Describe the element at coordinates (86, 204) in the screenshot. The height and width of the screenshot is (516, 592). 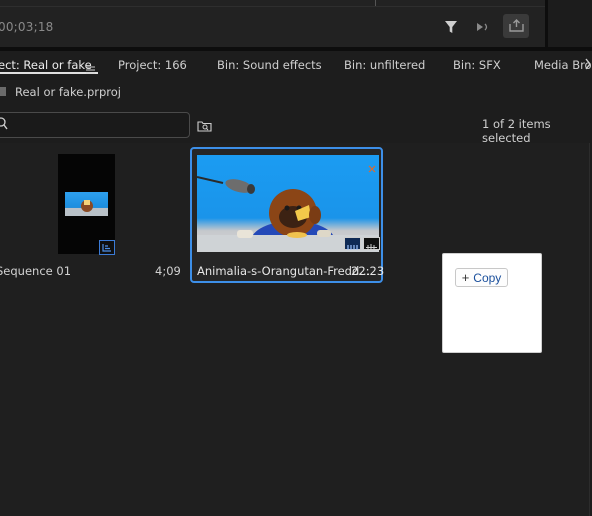
I see `sequence-preview-image` at that location.